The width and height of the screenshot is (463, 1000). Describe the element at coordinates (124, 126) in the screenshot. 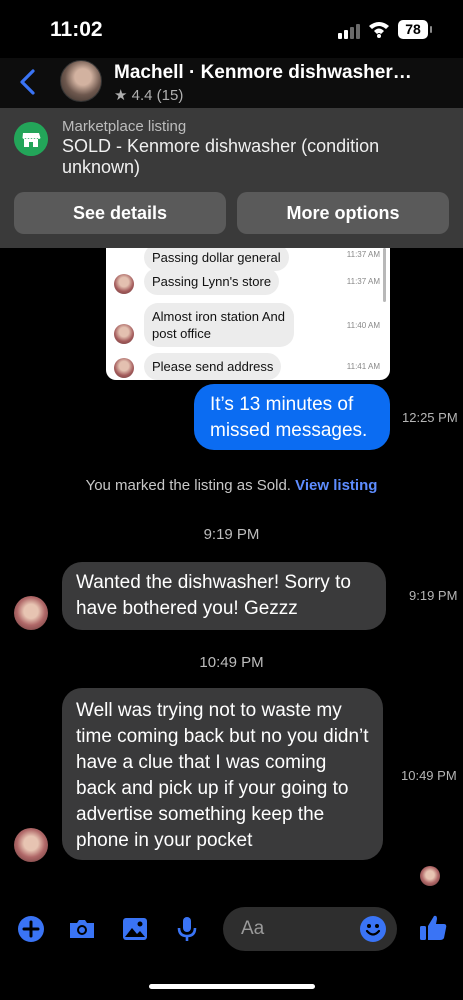

I see `listing-label: Marketplace listing` at that location.